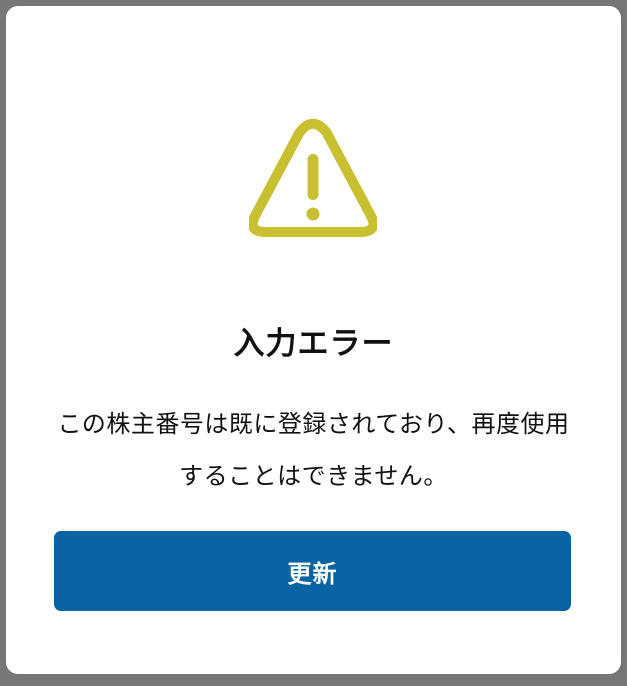 The width and height of the screenshot is (627, 686). Describe the element at coordinates (313, 450) in the screenshot. I see `dialog-message: この株主番号は既に登録されており、再度使用することはできません。` at that location.